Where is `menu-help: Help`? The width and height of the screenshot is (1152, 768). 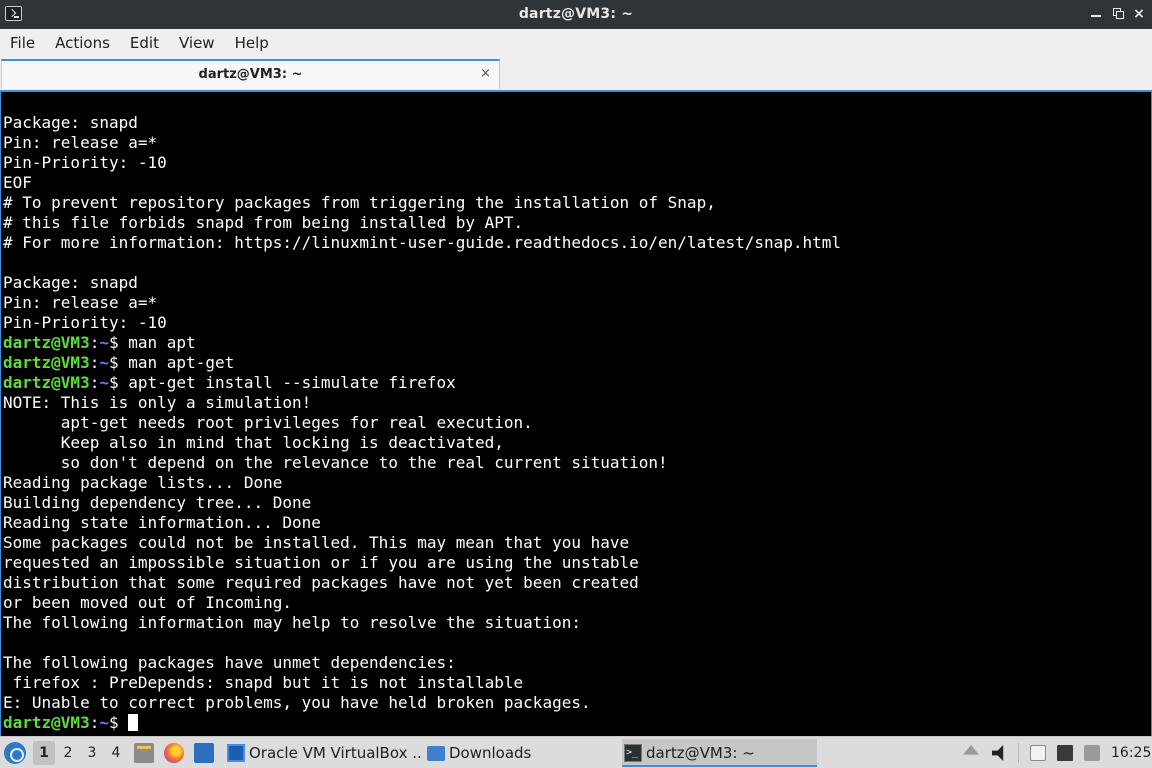 menu-help: Help is located at coordinates (252, 43).